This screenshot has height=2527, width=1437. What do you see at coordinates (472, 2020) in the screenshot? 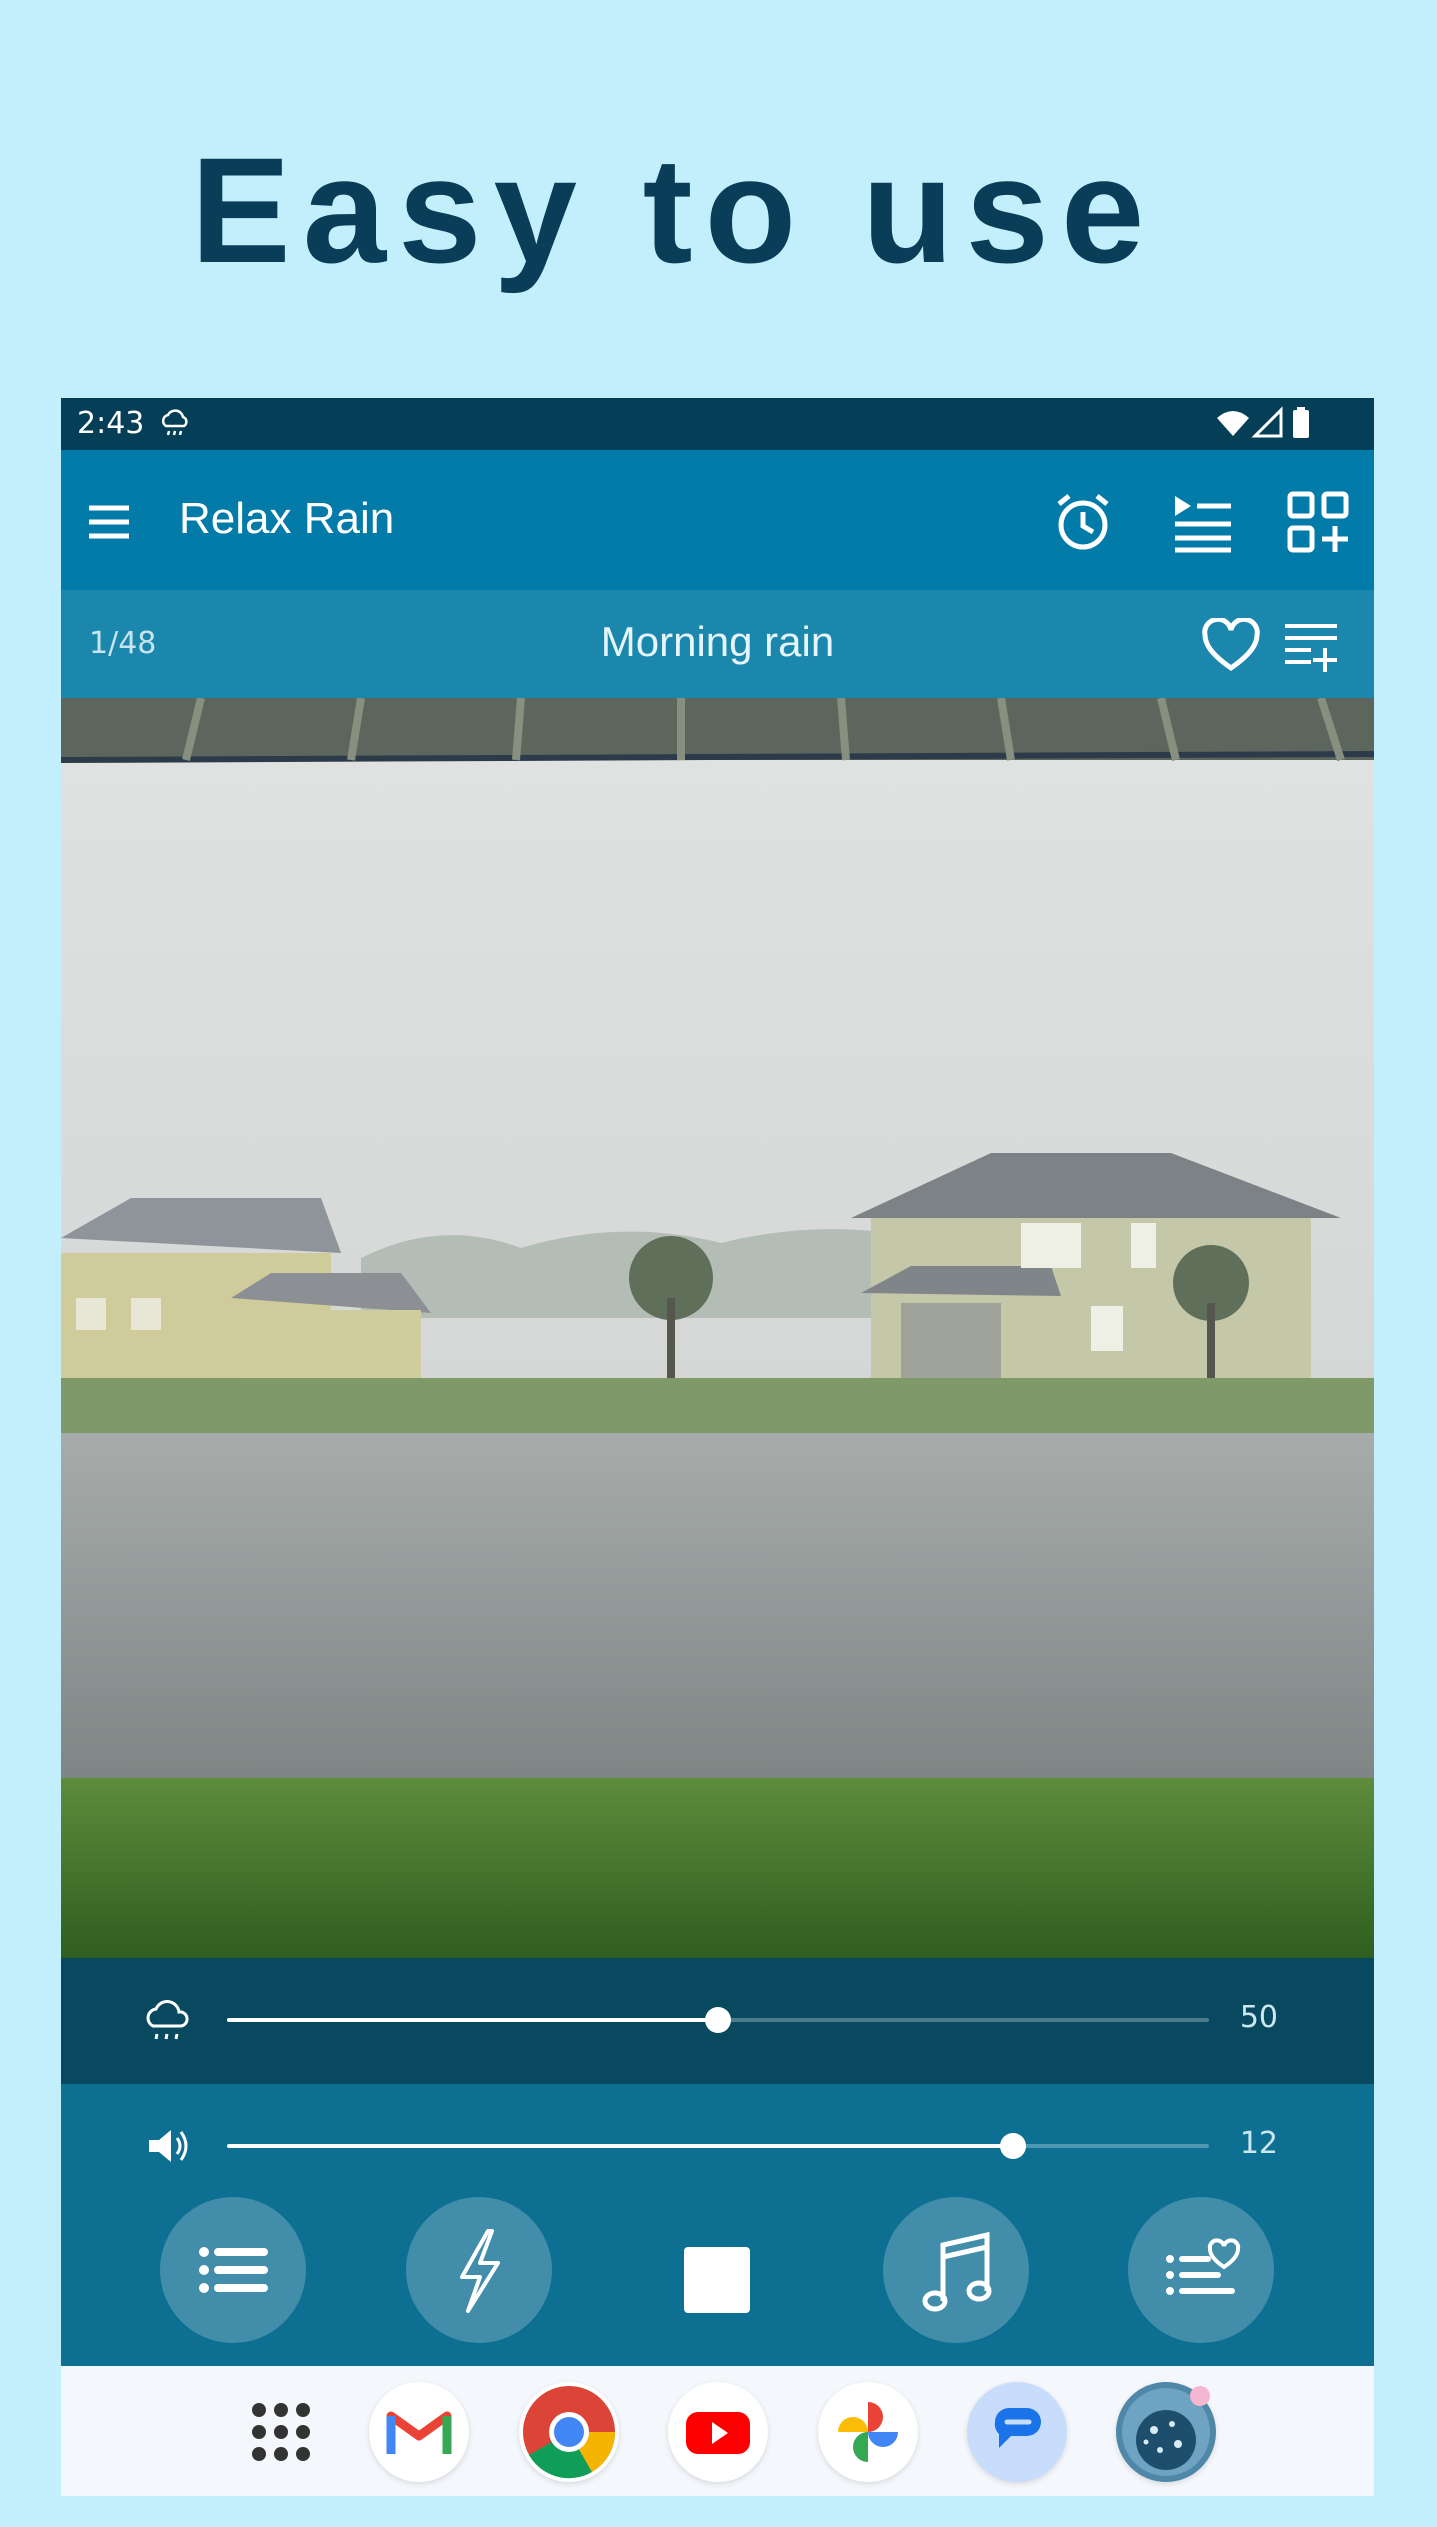
I see `rain-slider-fill` at bounding box center [472, 2020].